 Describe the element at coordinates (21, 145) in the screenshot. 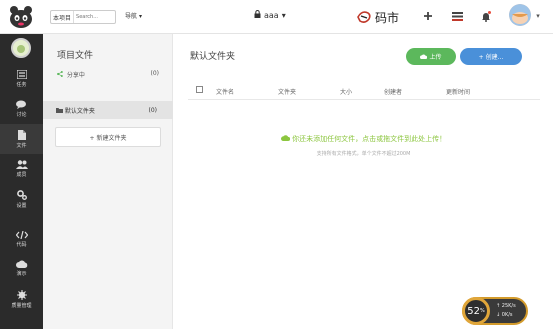

I see `sidebar-item-label: 文件` at that location.